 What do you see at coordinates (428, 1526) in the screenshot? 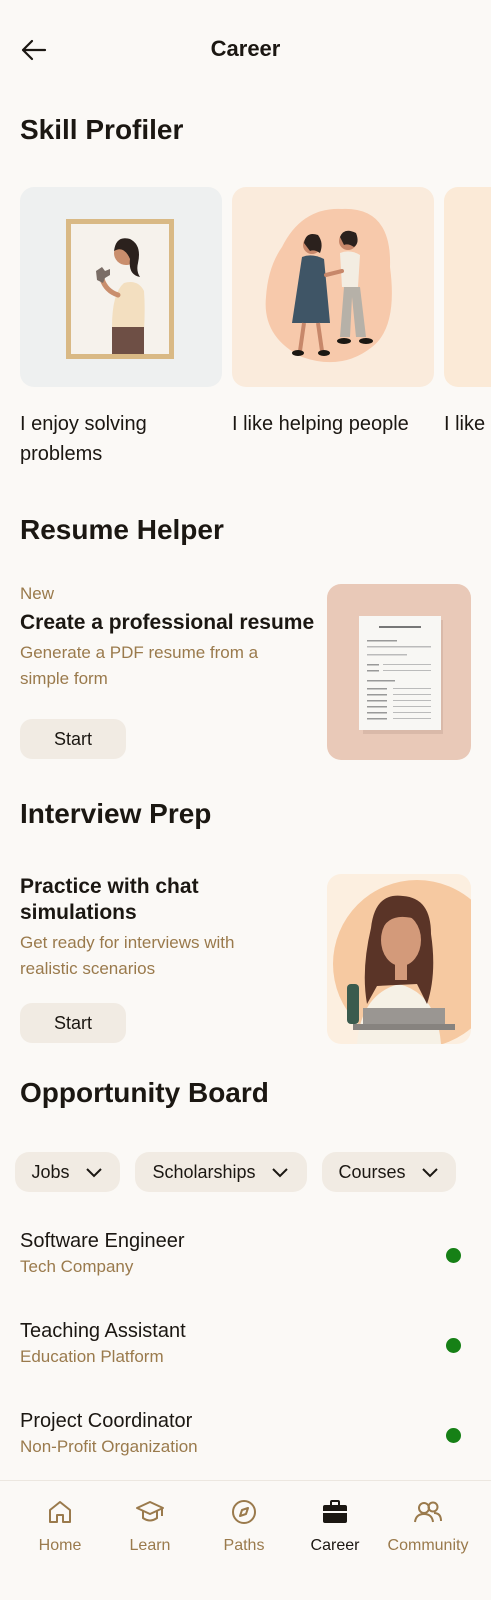
I see `nav-community: Community` at bounding box center [428, 1526].